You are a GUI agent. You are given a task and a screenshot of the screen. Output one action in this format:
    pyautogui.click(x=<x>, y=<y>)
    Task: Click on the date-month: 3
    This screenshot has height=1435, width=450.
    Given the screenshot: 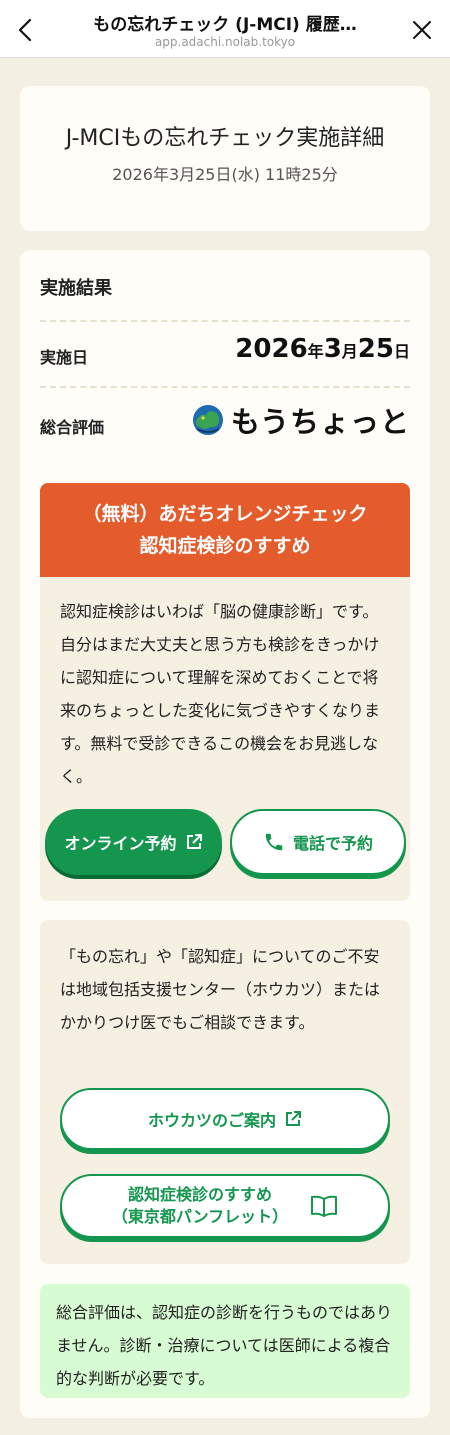 What is the action you would take?
    pyautogui.click(x=332, y=349)
    